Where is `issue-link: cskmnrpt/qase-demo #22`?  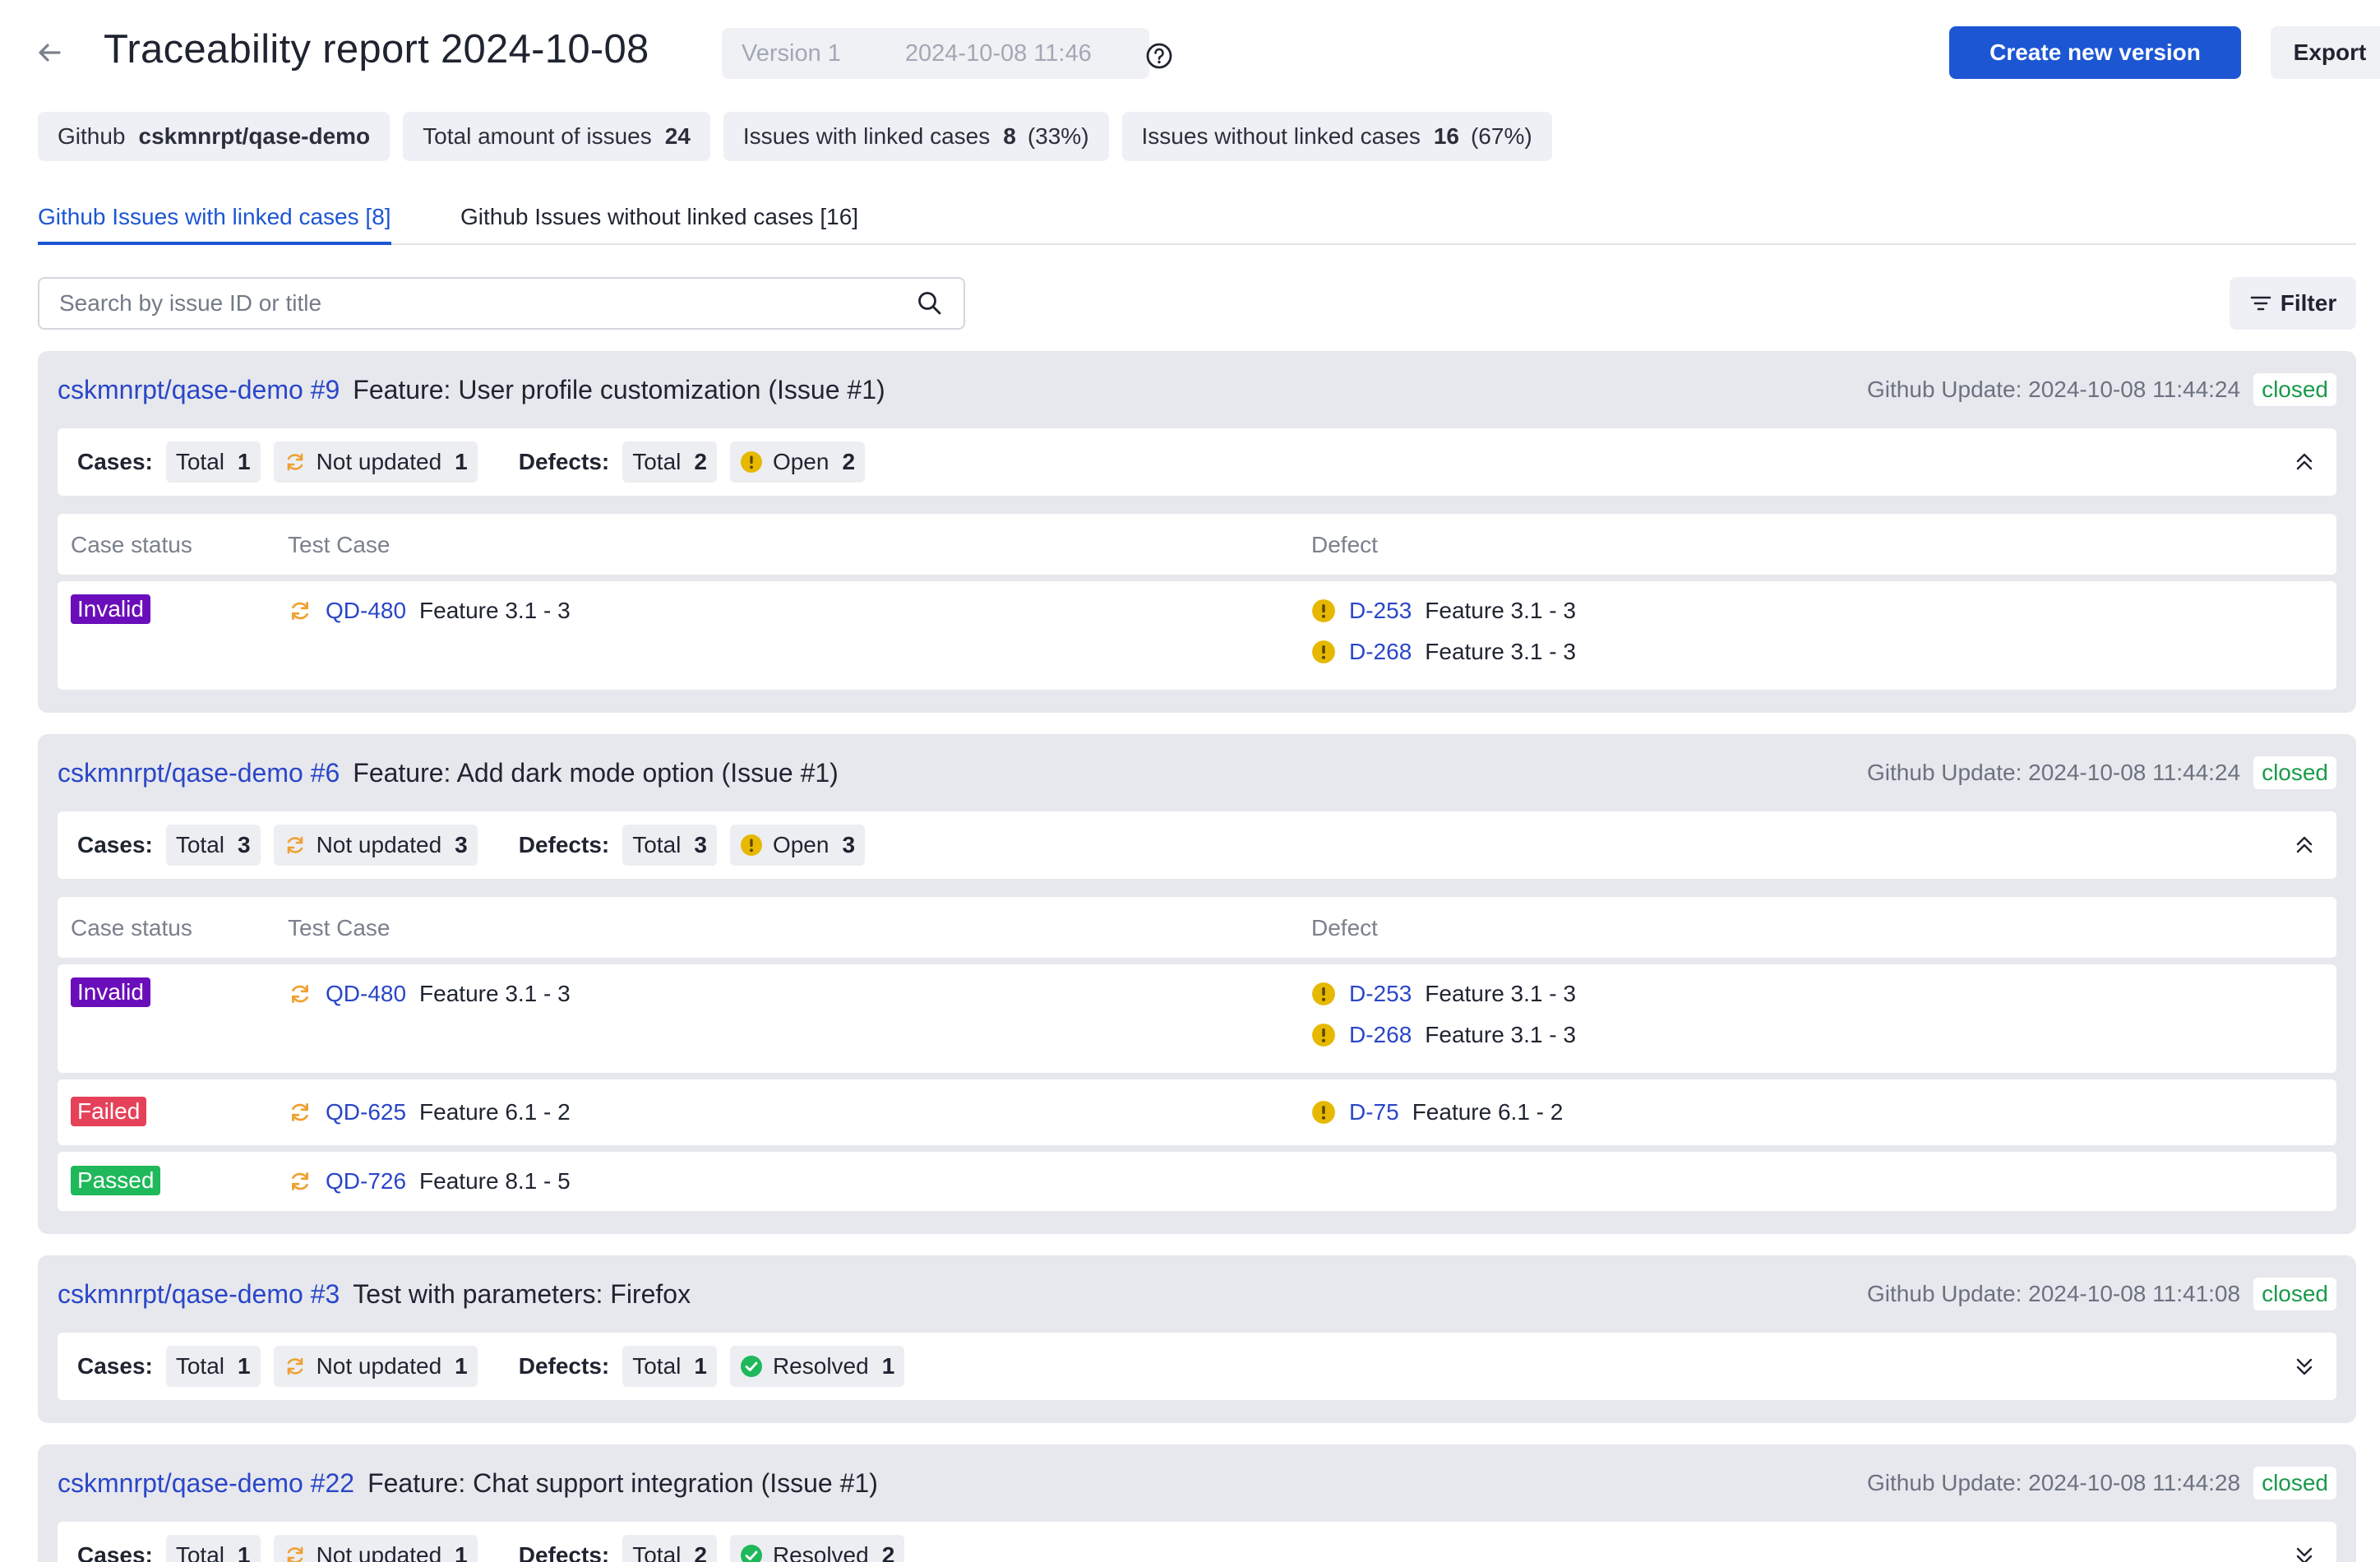 issue-link: cskmnrpt/qase-demo #22 is located at coordinates (206, 1484).